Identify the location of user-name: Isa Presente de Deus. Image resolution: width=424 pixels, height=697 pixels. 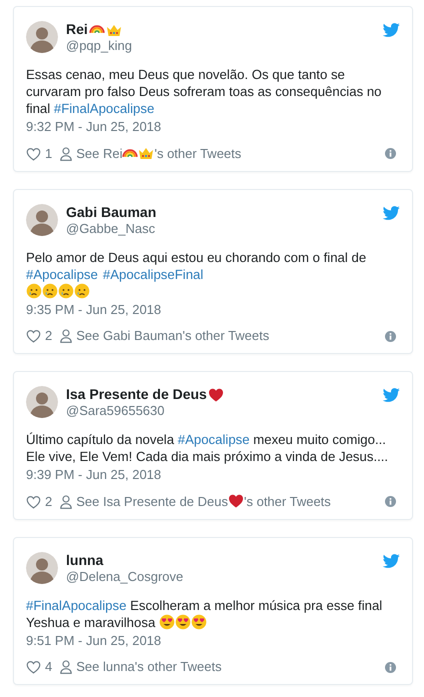
(145, 394).